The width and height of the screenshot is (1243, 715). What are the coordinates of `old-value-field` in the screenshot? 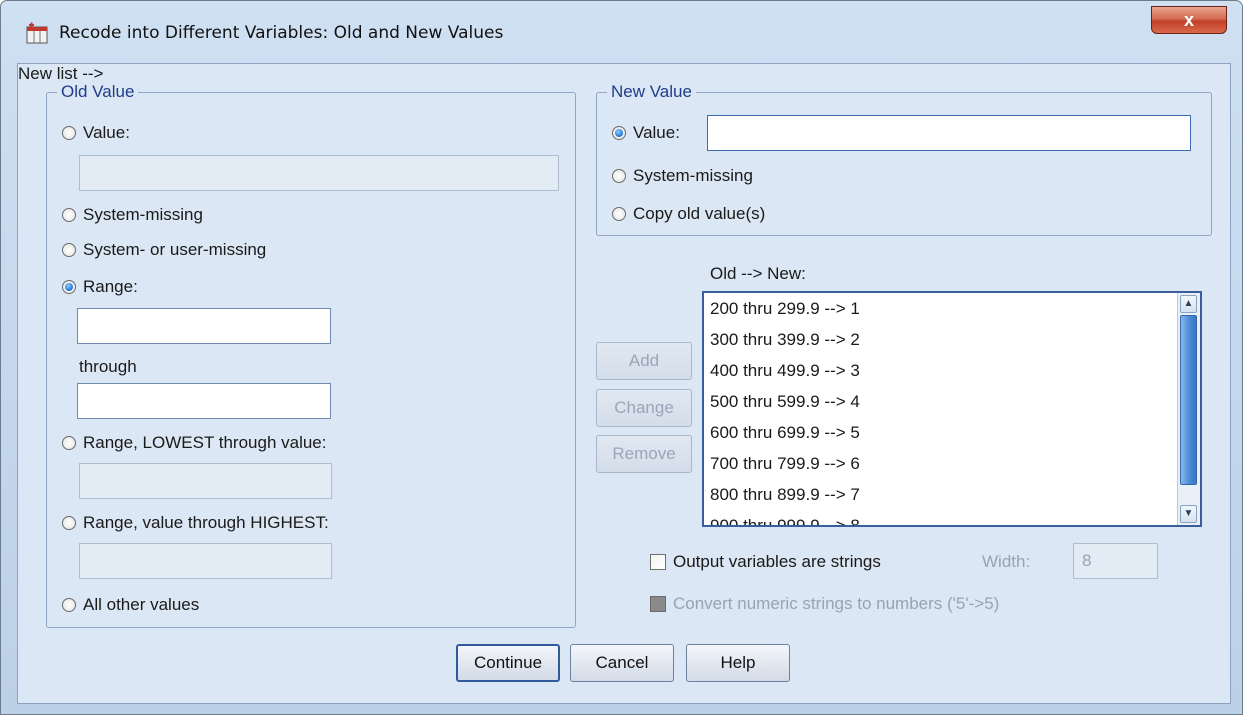 It's located at (319, 173).